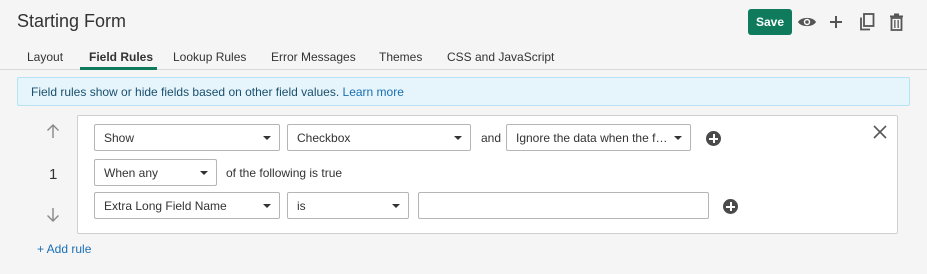  What do you see at coordinates (400, 57) in the screenshot?
I see `tab-themes: Themes` at bounding box center [400, 57].